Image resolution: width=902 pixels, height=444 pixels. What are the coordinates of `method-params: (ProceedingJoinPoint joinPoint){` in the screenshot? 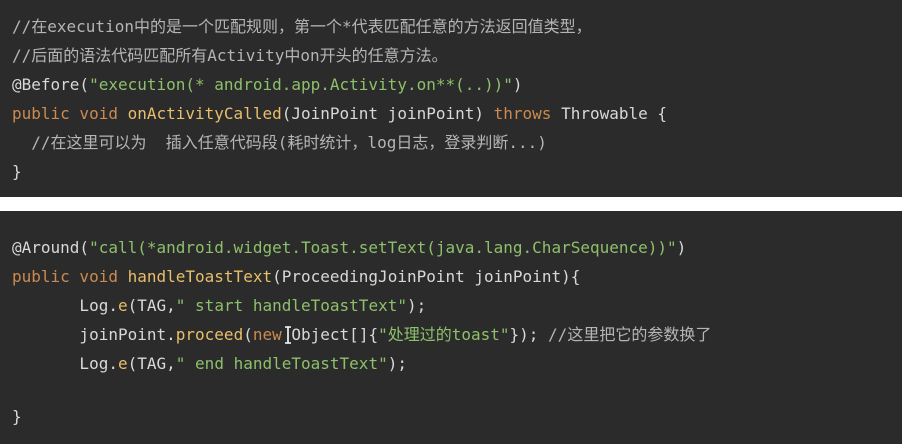 It's located at (426, 276).